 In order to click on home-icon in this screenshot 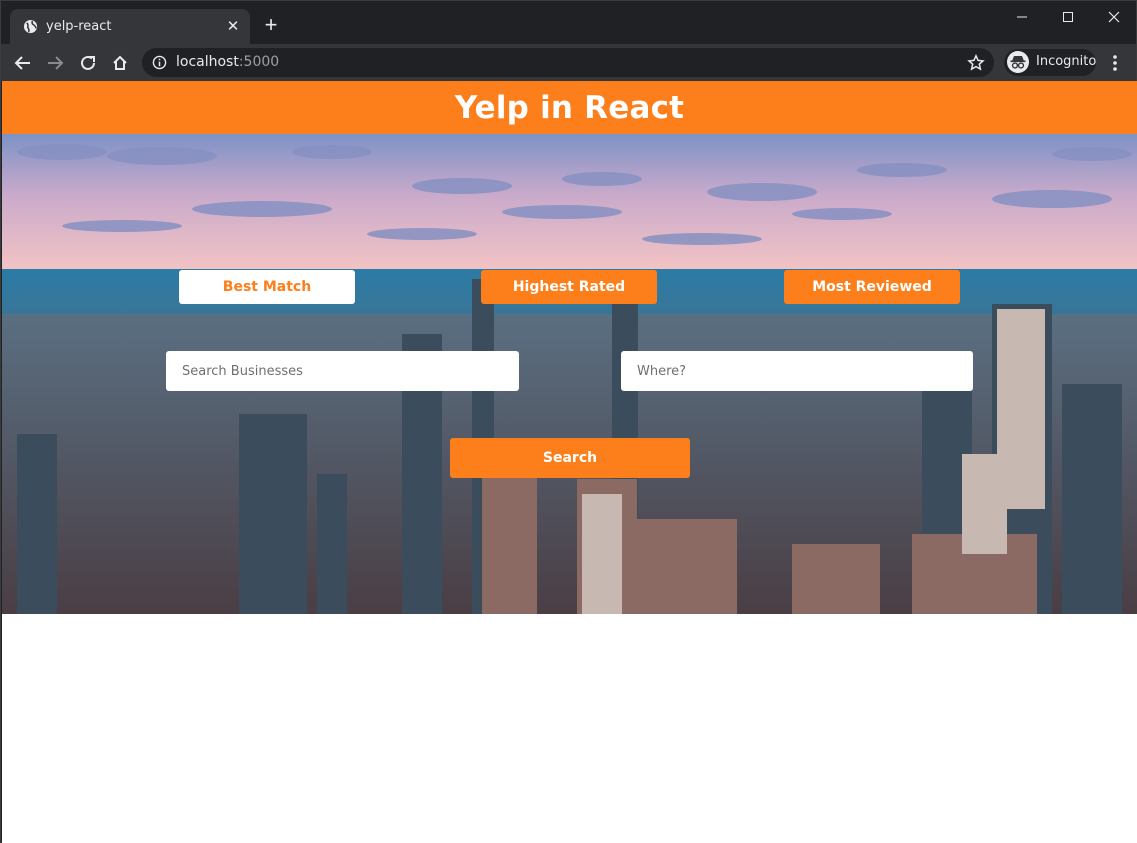, I will do `click(120, 63)`.